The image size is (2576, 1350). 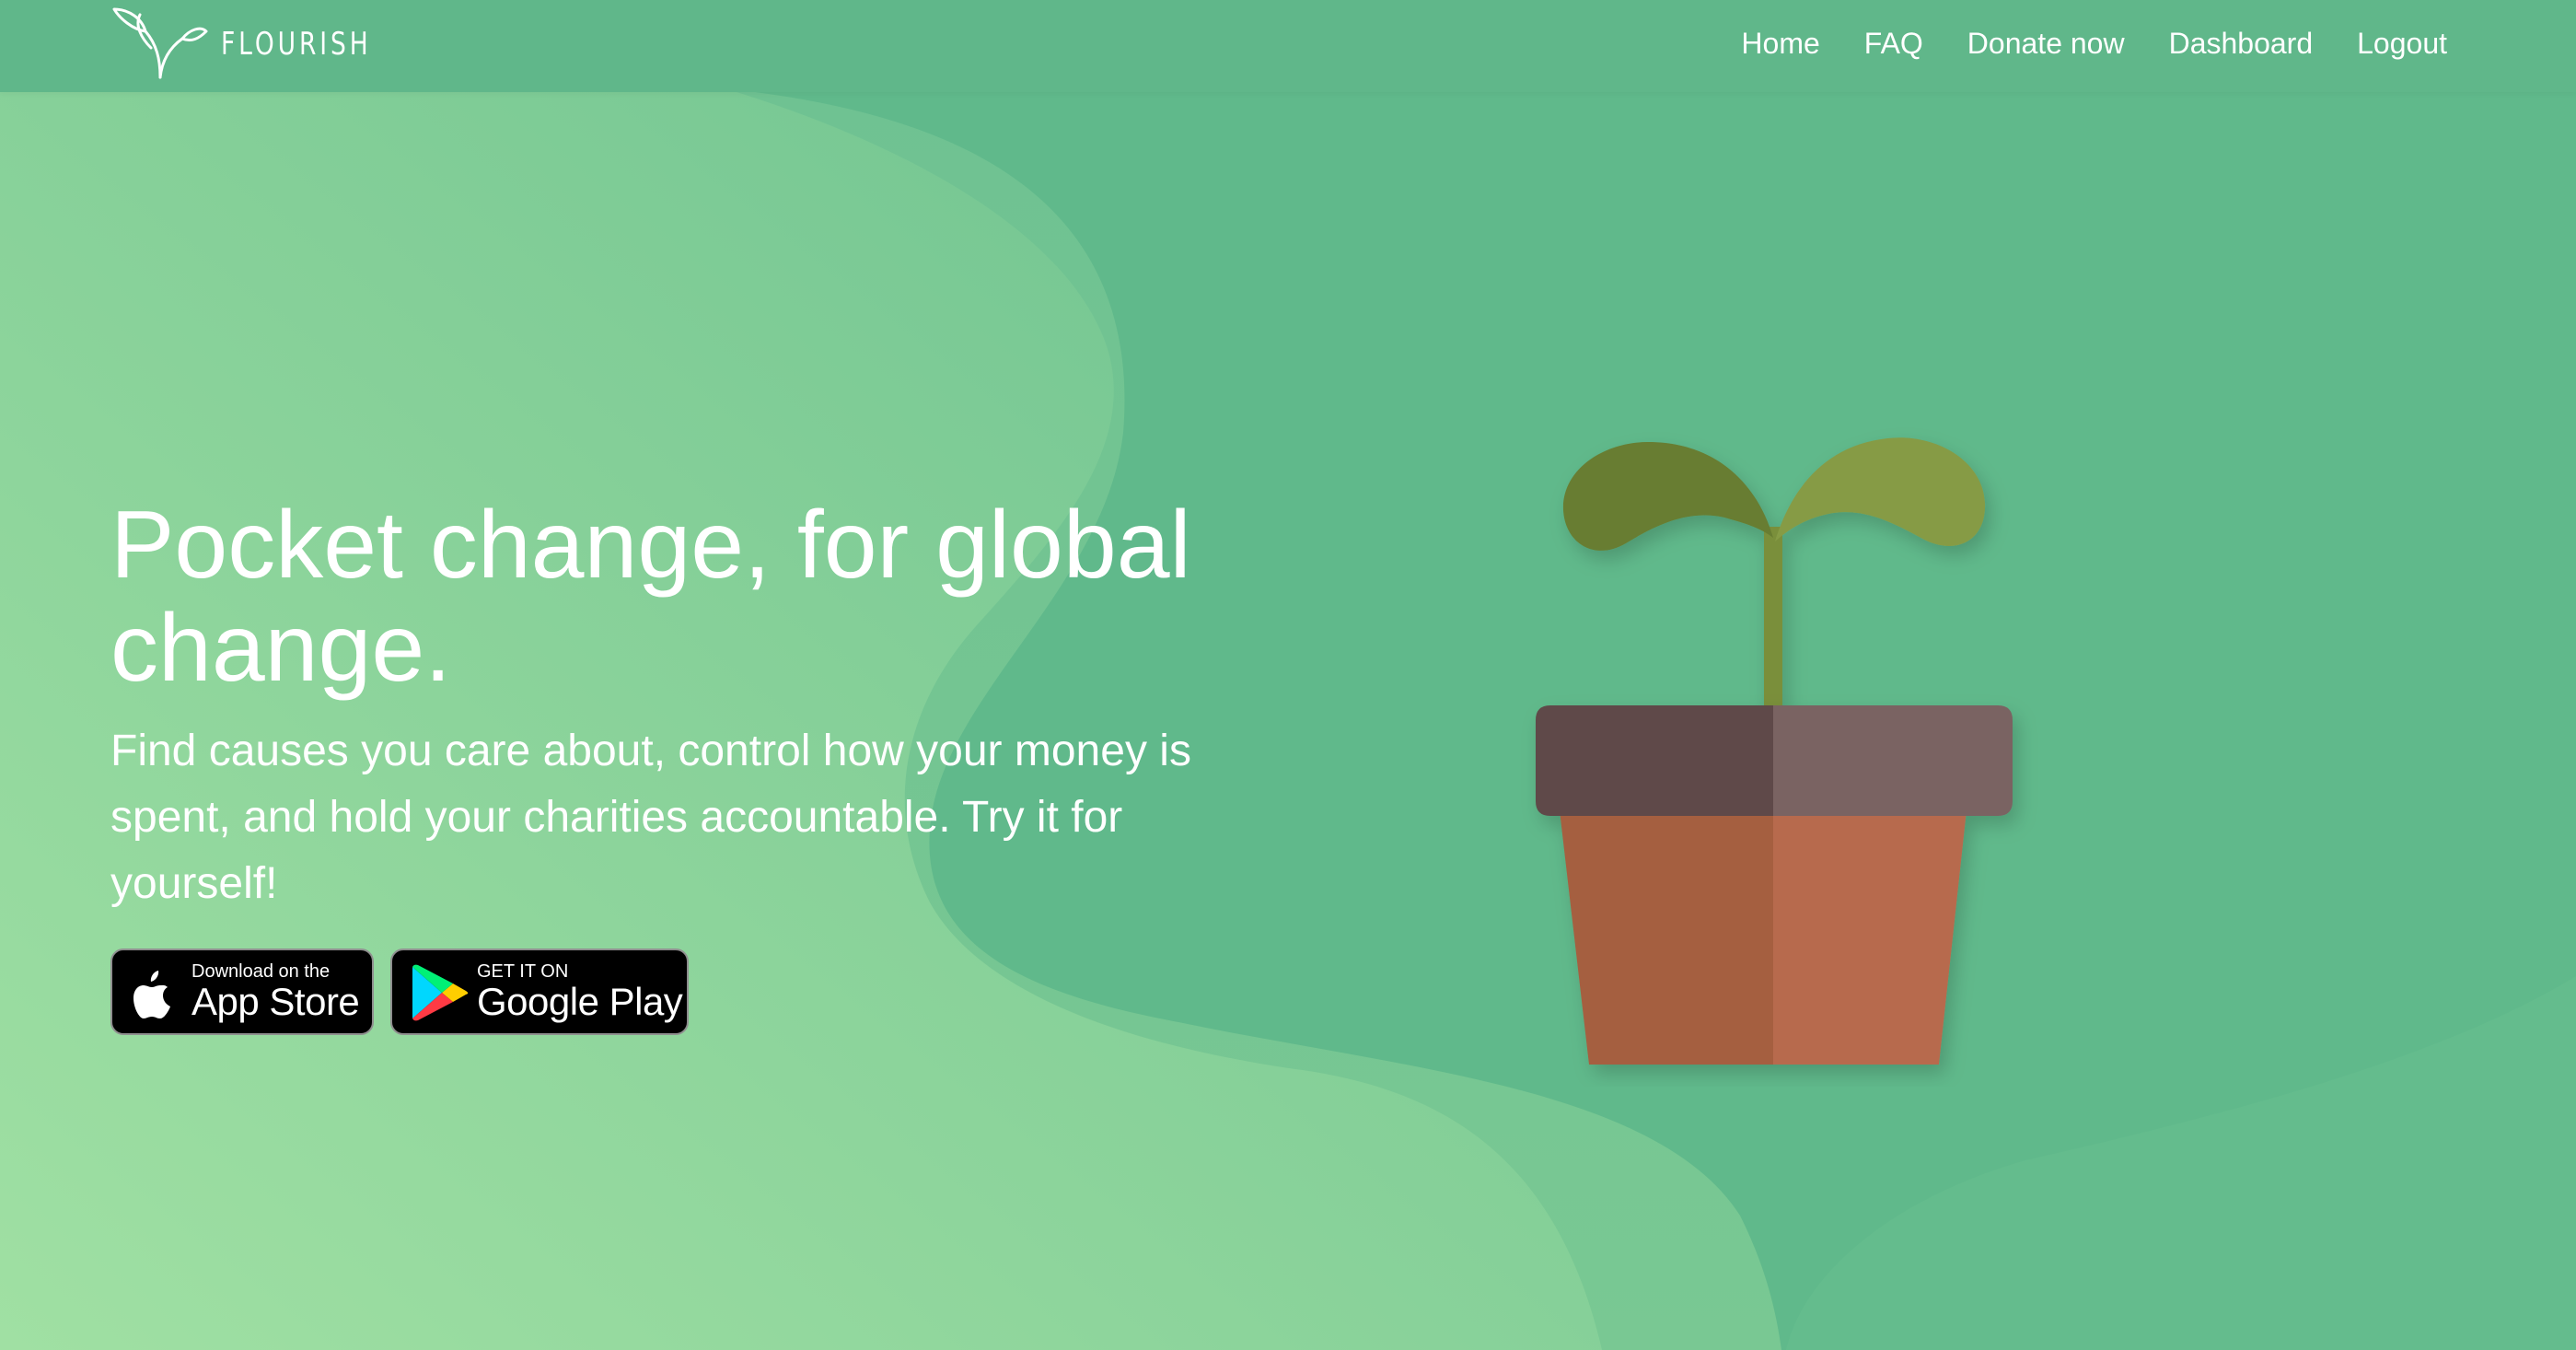 I want to click on nav-home-link: Home, so click(x=1780, y=44).